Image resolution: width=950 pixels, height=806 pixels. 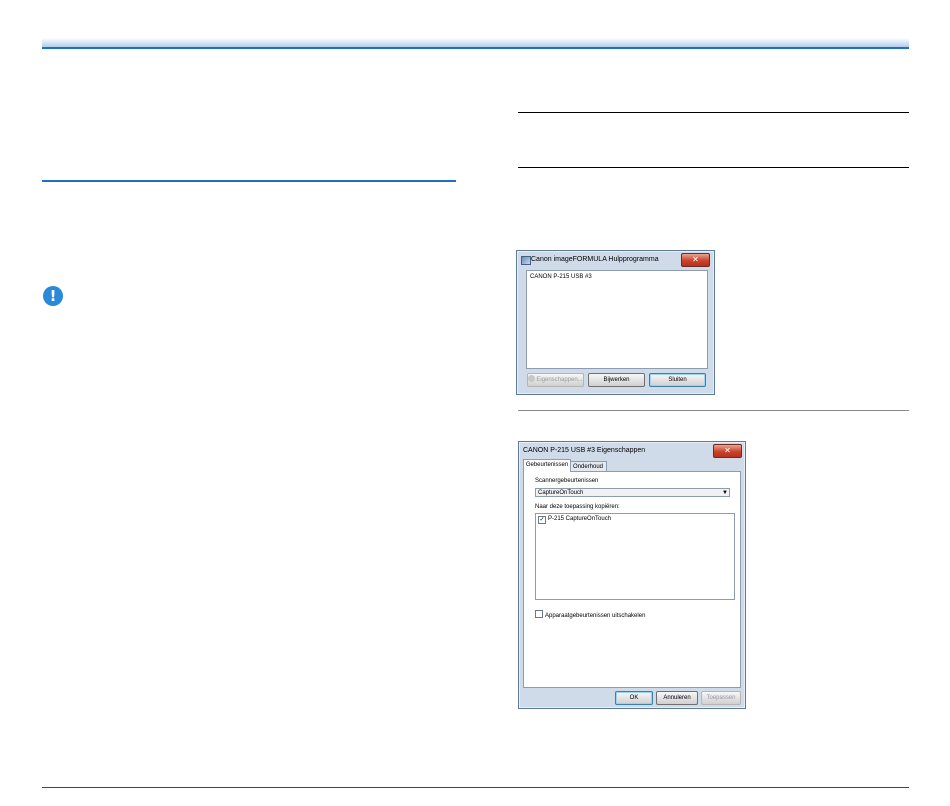 What do you see at coordinates (595, 616) in the screenshot?
I see `disable-events-label: Apparaatgebeurtenissen uitschakelen` at bounding box center [595, 616].